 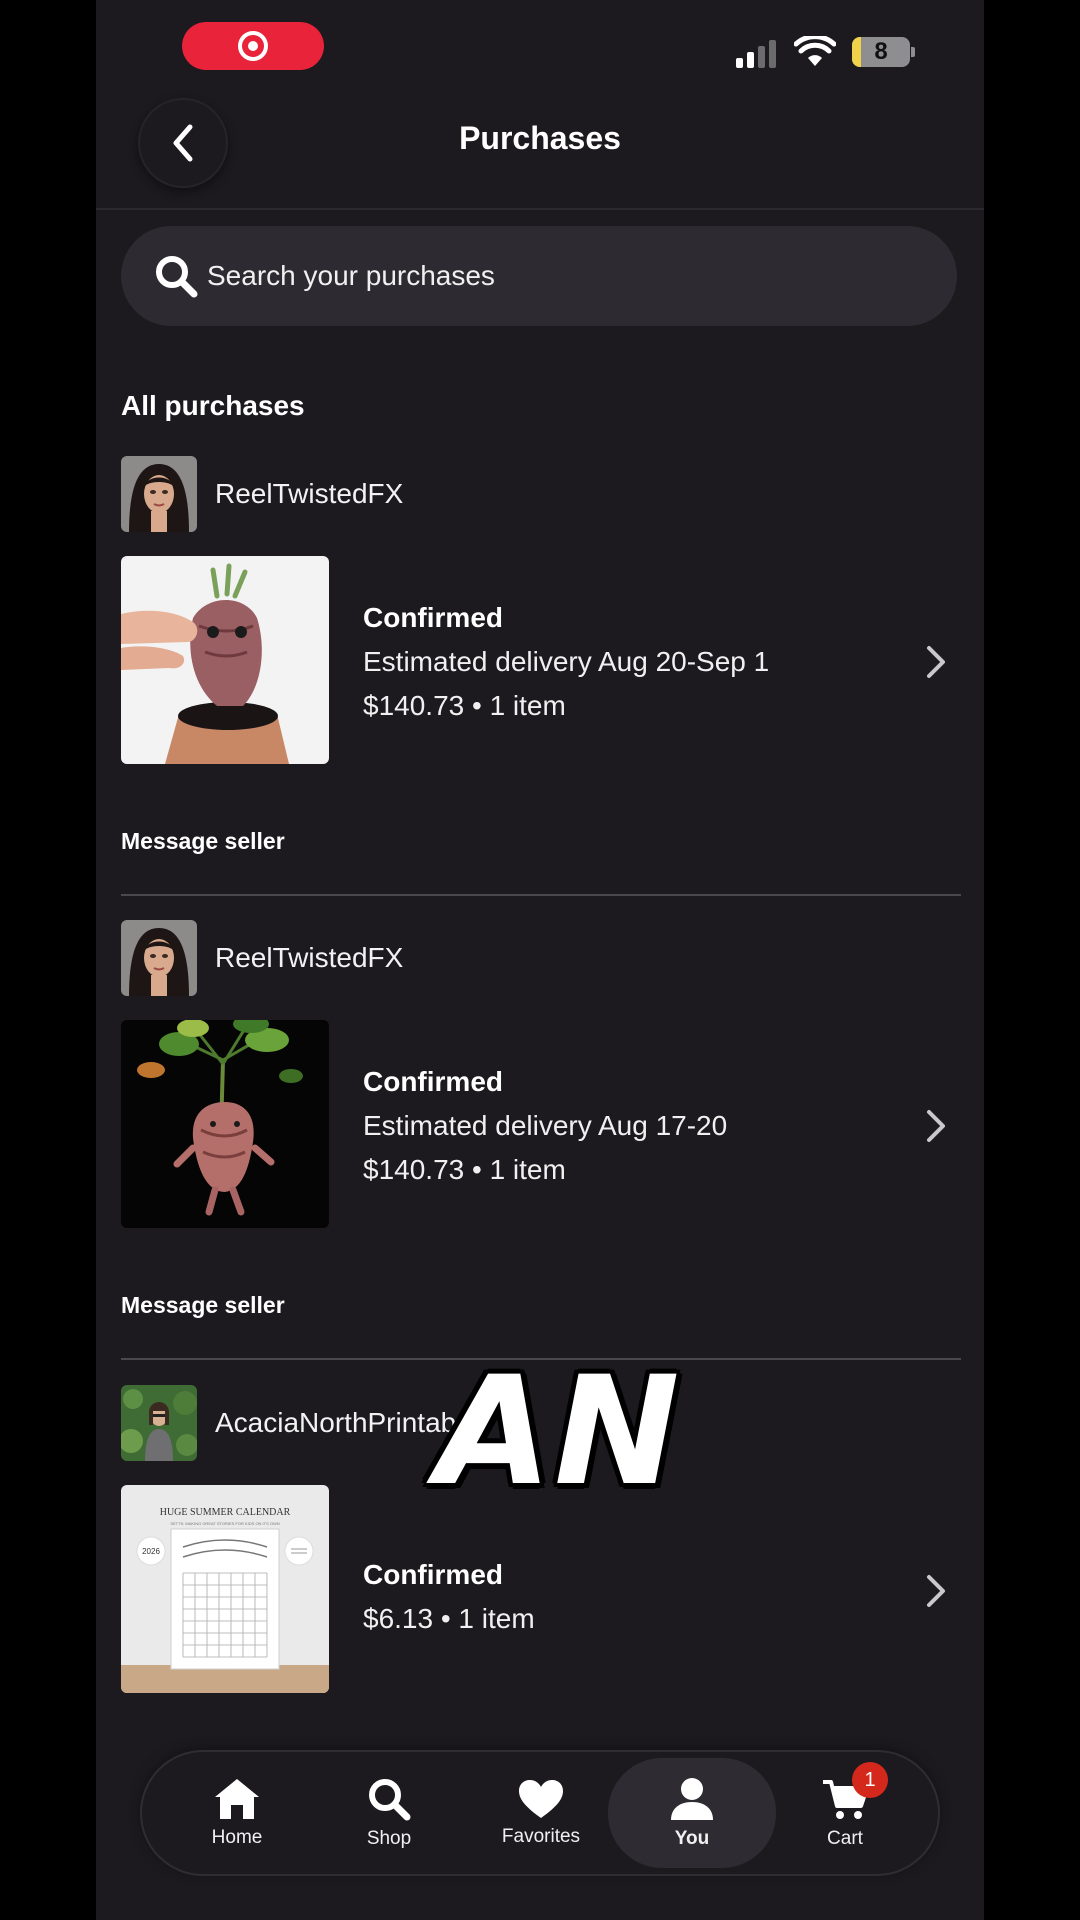 I want to click on battery-cap, so click(x=913, y=52).